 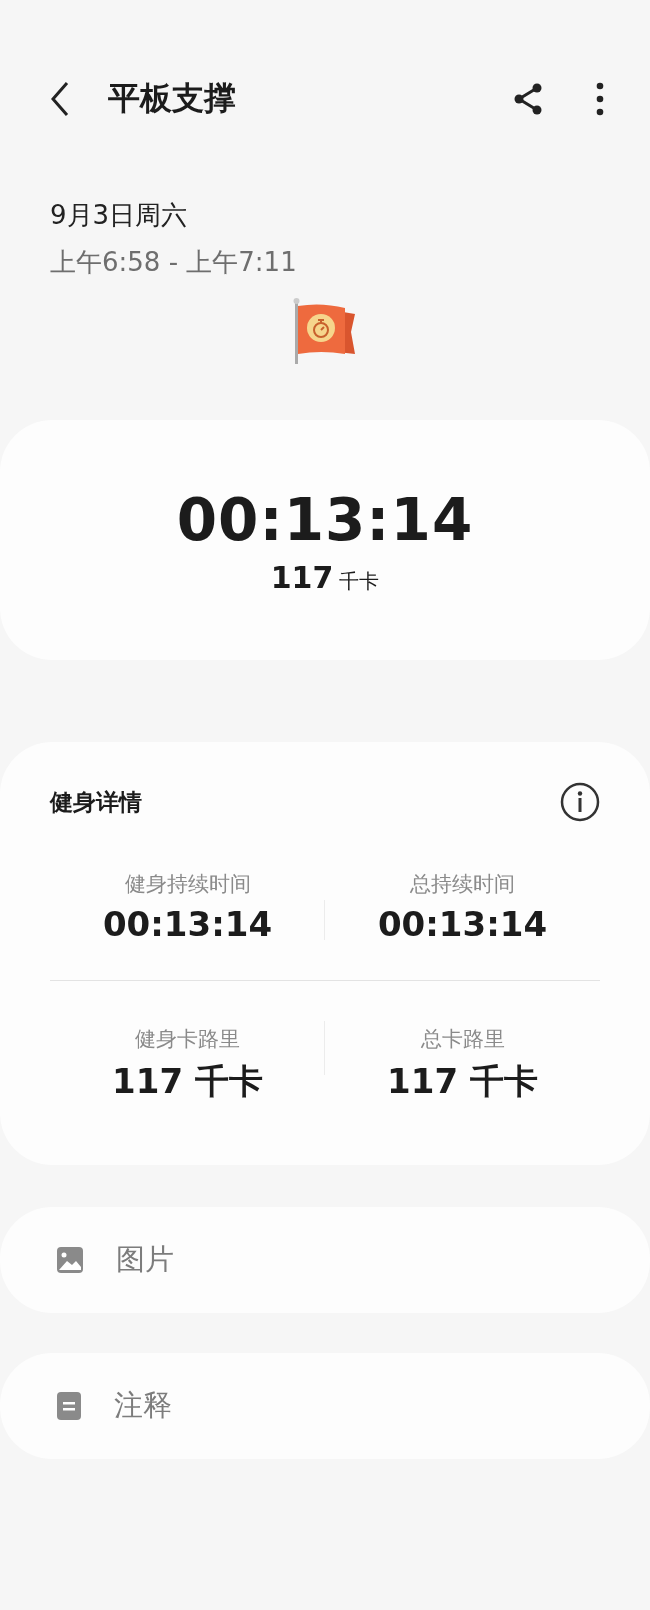 What do you see at coordinates (70, 1260) in the screenshot?
I see `image-icon` at bounding box center [70, 1260].